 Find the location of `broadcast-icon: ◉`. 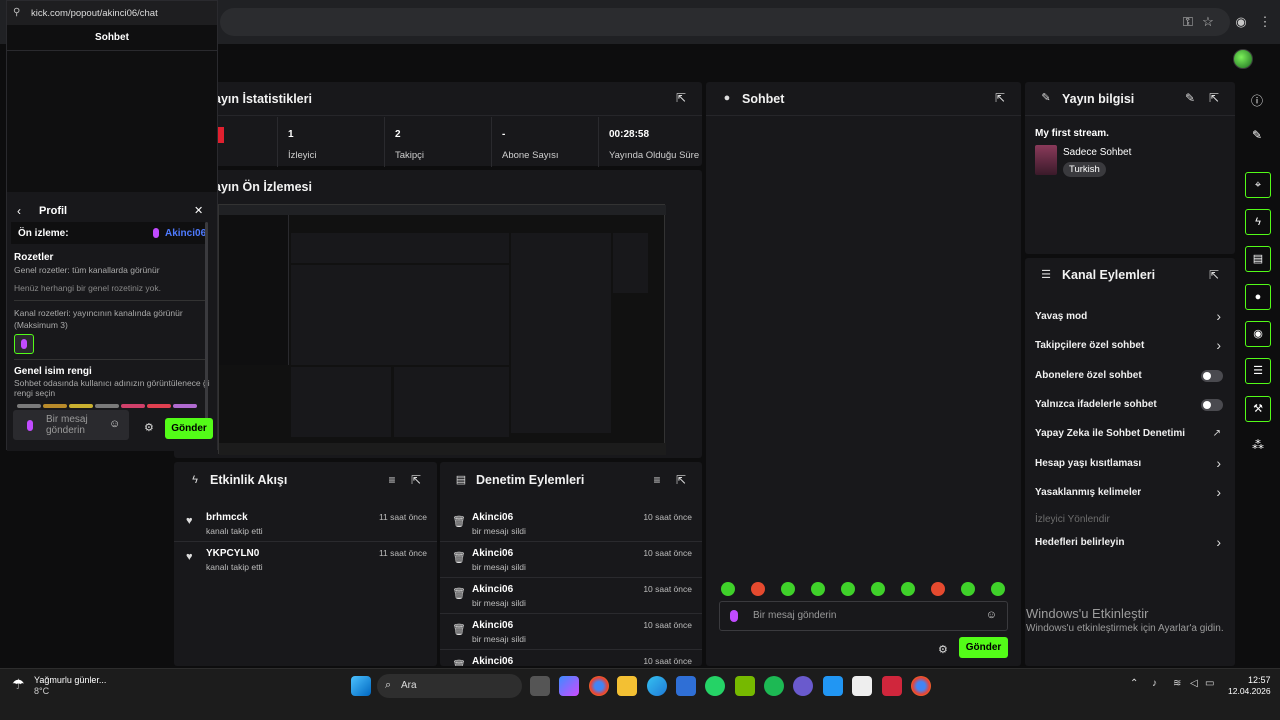

broadcast-icon: ◉ is located at coordinates (1258, 334).